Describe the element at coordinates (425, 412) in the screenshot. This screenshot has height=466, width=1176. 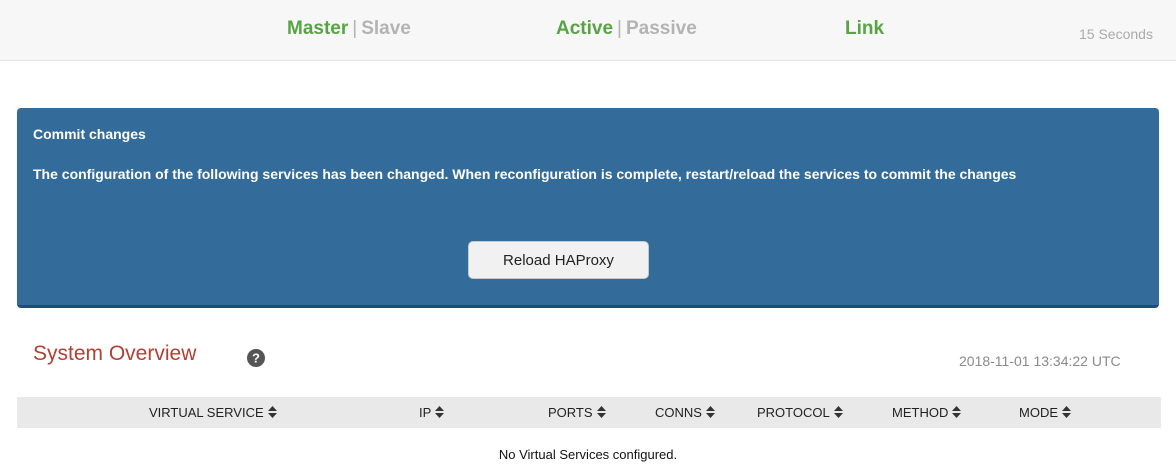
I see `column-label: IP` at that location.